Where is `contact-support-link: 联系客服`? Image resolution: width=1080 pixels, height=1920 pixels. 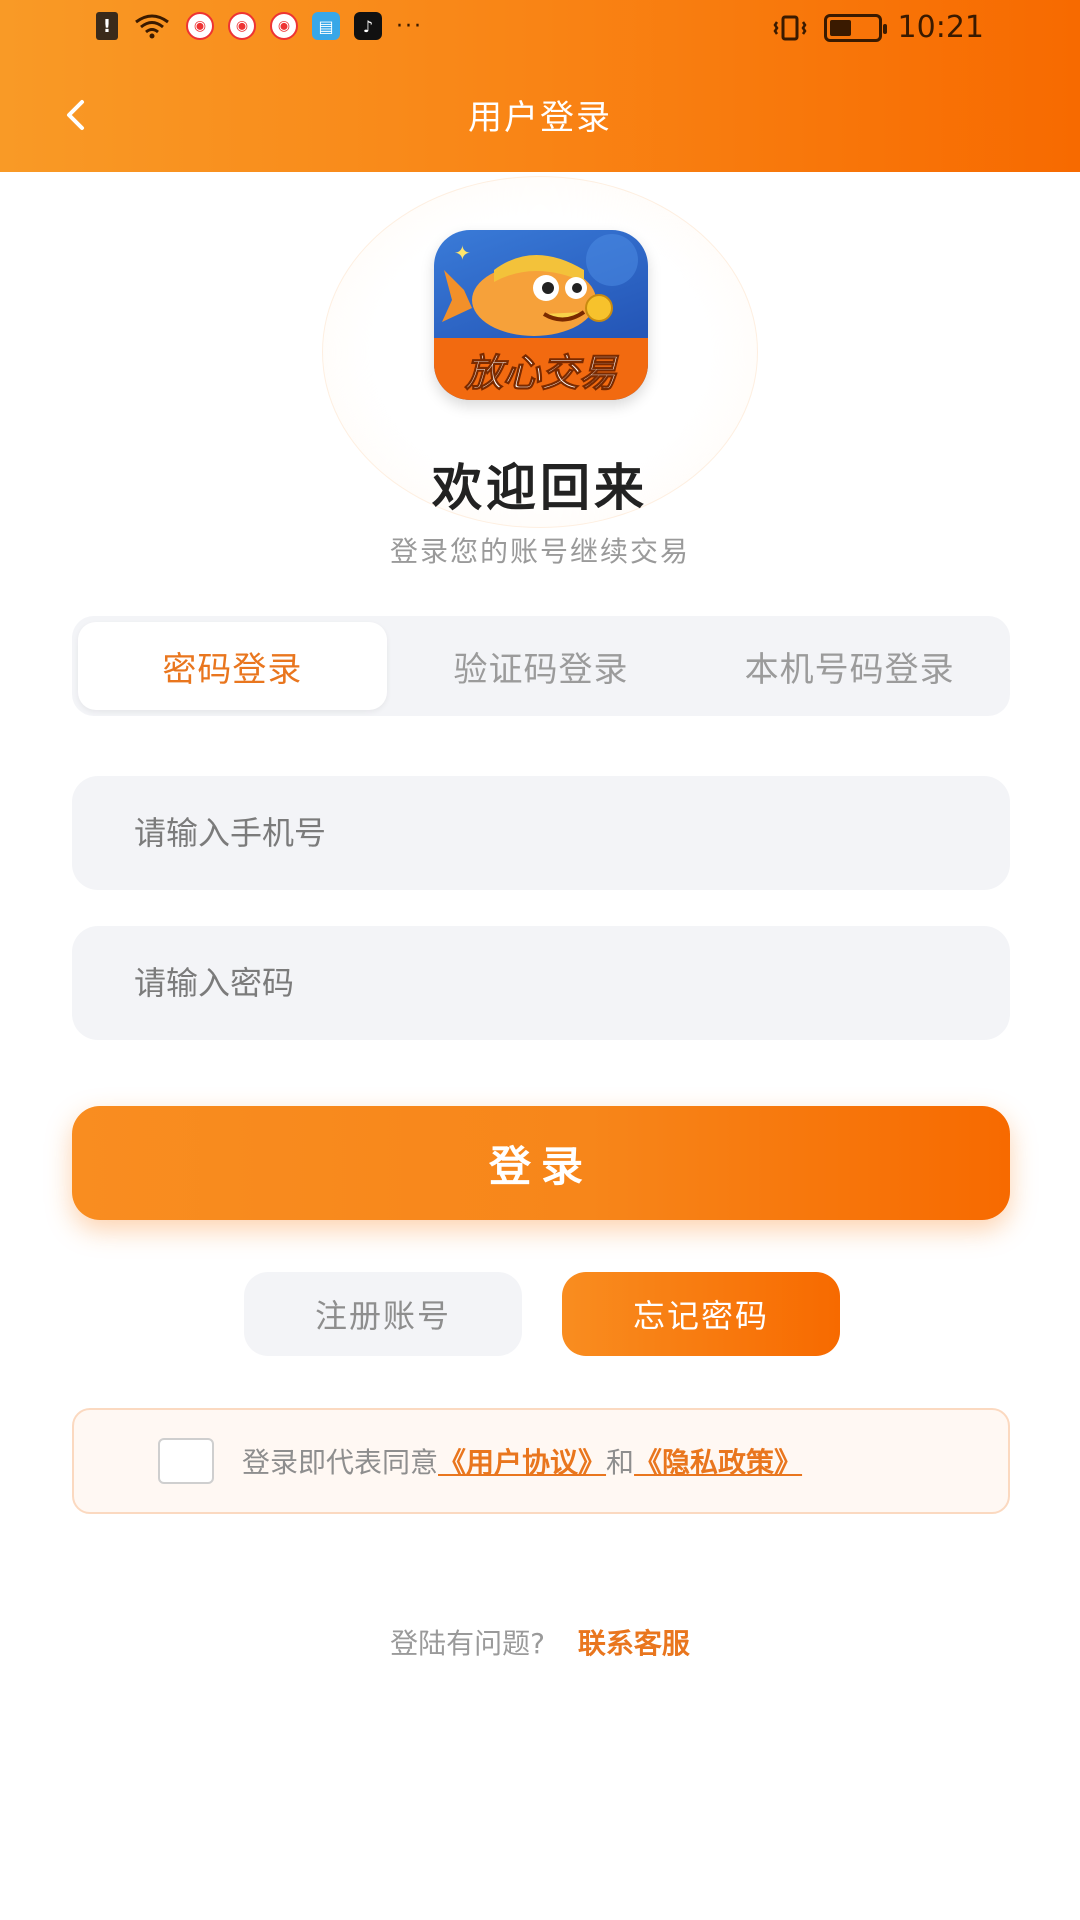 contact-support-link: 联系客服 is located at coordinates (634, 1643).